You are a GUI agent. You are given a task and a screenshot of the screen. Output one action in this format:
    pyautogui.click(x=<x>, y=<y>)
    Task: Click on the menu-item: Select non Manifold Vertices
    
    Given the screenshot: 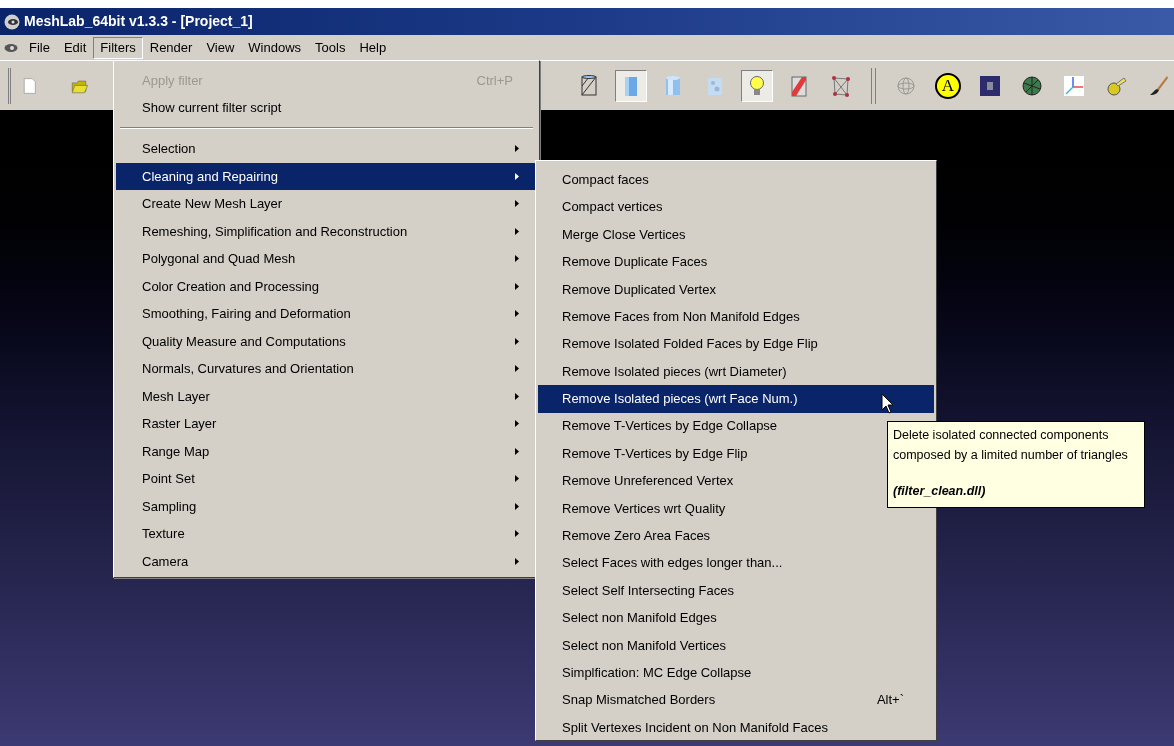 What is the action you would take?
    pyautogui.click(x=736, y=645)
    